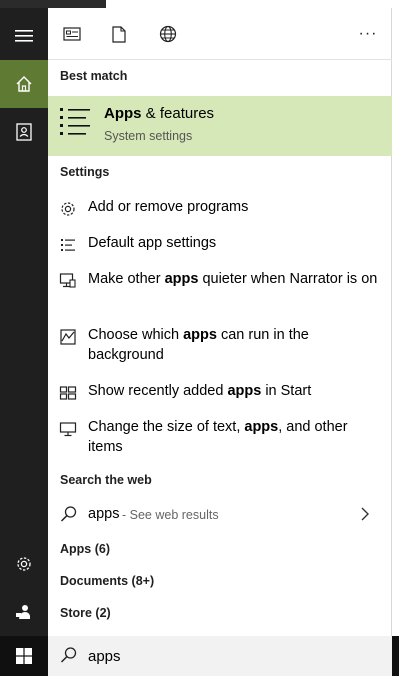 This screenshot has height=676, width=399. I want to click on setting-label: Add or remove programs, so click(168, 207).